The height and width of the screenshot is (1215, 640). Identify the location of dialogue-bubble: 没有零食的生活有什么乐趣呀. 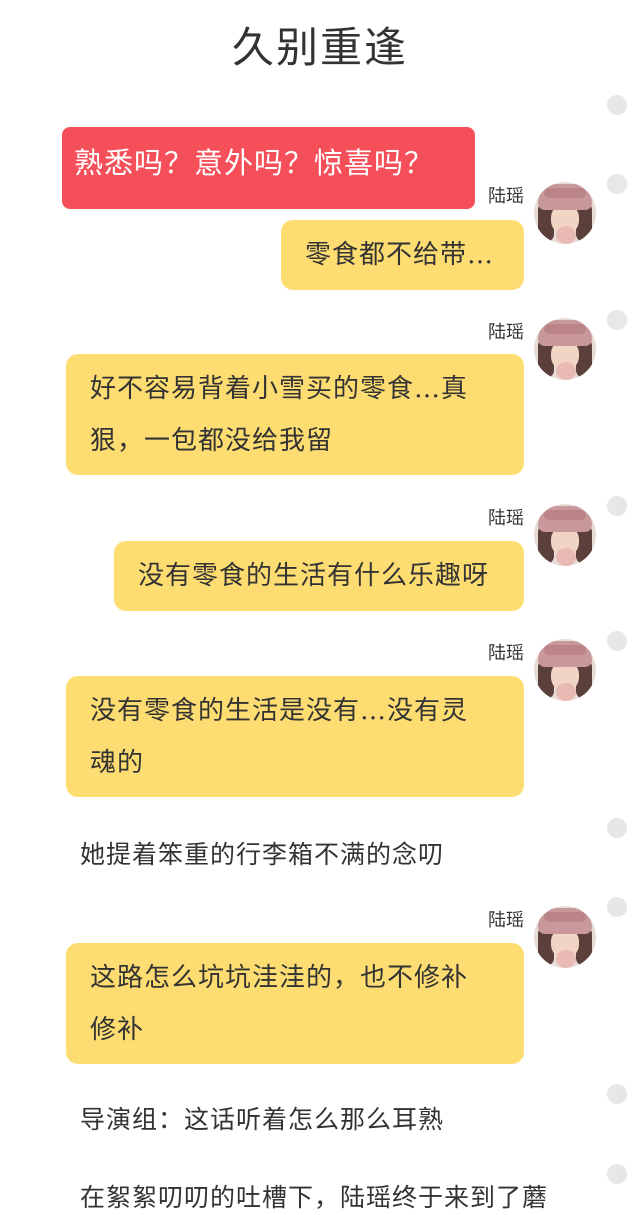
(319, 576).